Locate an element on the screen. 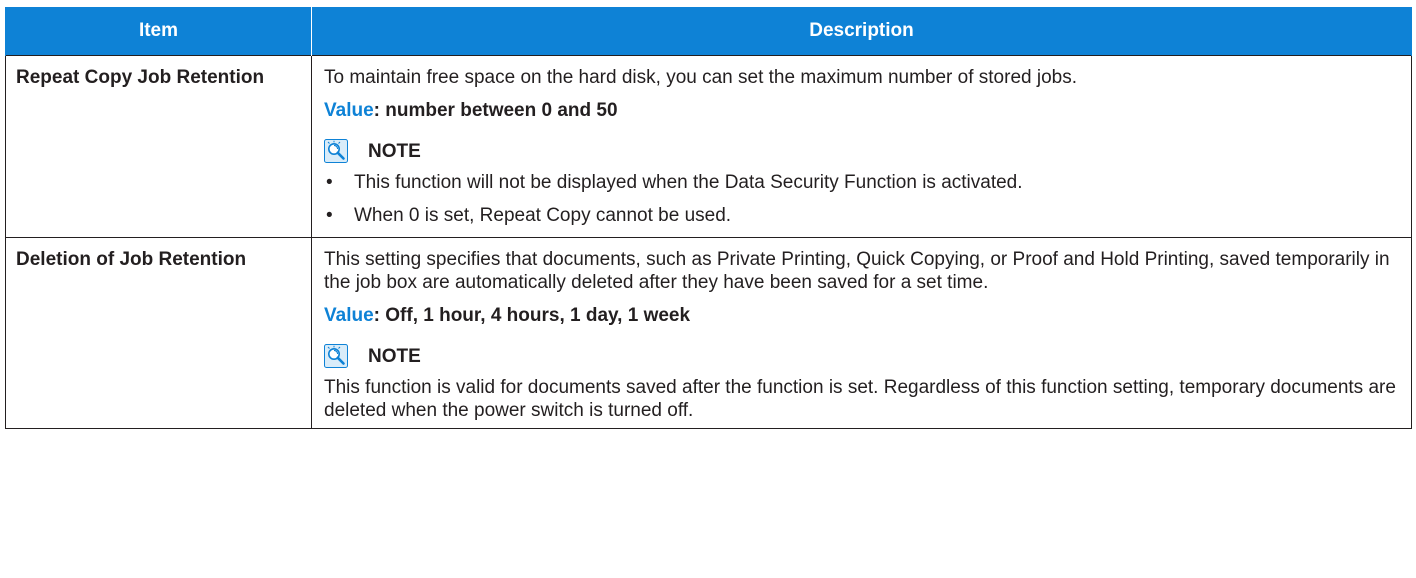 Image resolution: width=1416 pixels, height=578 pixels. column-header-item: Item is located at coordinates (158, 31).